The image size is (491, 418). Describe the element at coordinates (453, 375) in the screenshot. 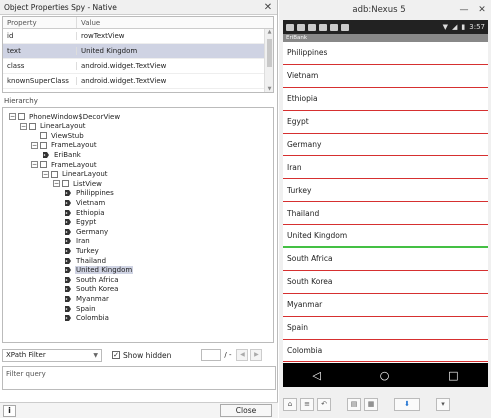

I see `recent-apps-icon: □` at that location.